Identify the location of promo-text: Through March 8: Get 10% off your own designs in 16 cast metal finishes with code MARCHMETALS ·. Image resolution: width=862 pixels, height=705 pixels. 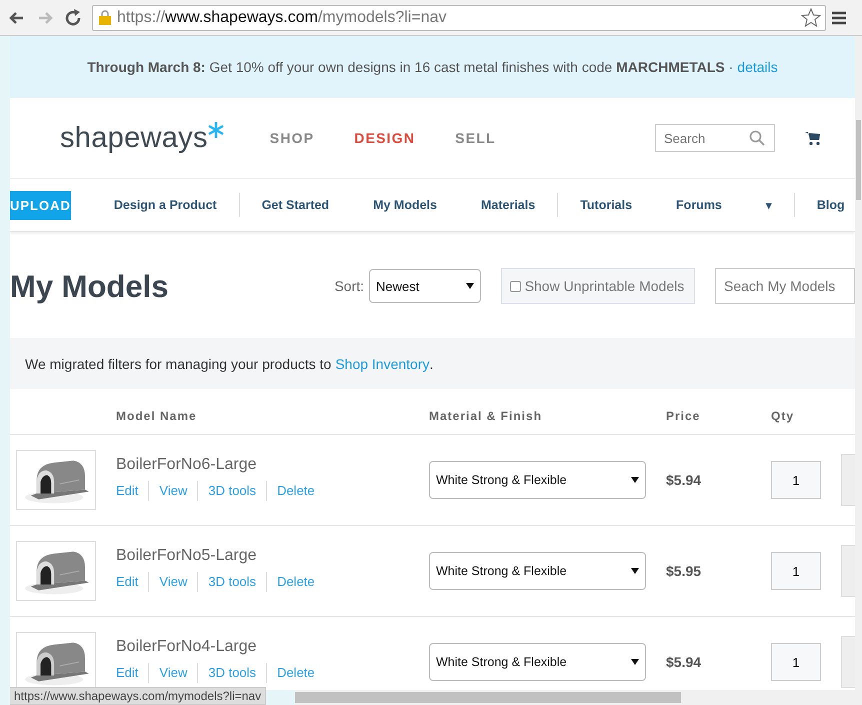
(410, 67).